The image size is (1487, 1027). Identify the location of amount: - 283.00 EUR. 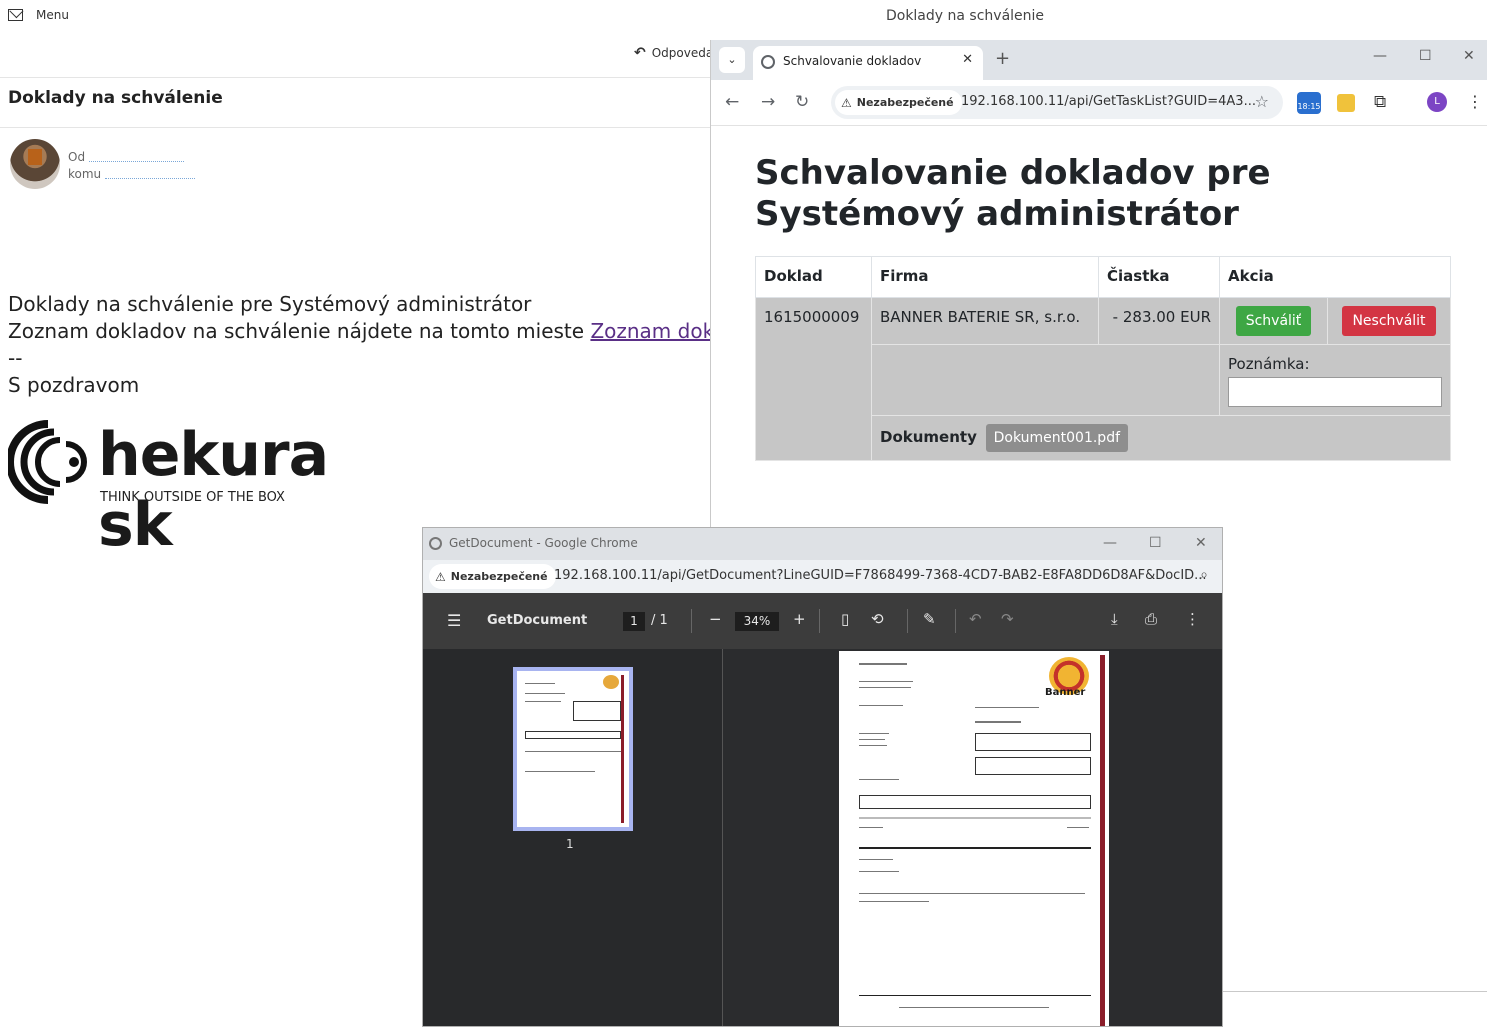
(1159, 321).